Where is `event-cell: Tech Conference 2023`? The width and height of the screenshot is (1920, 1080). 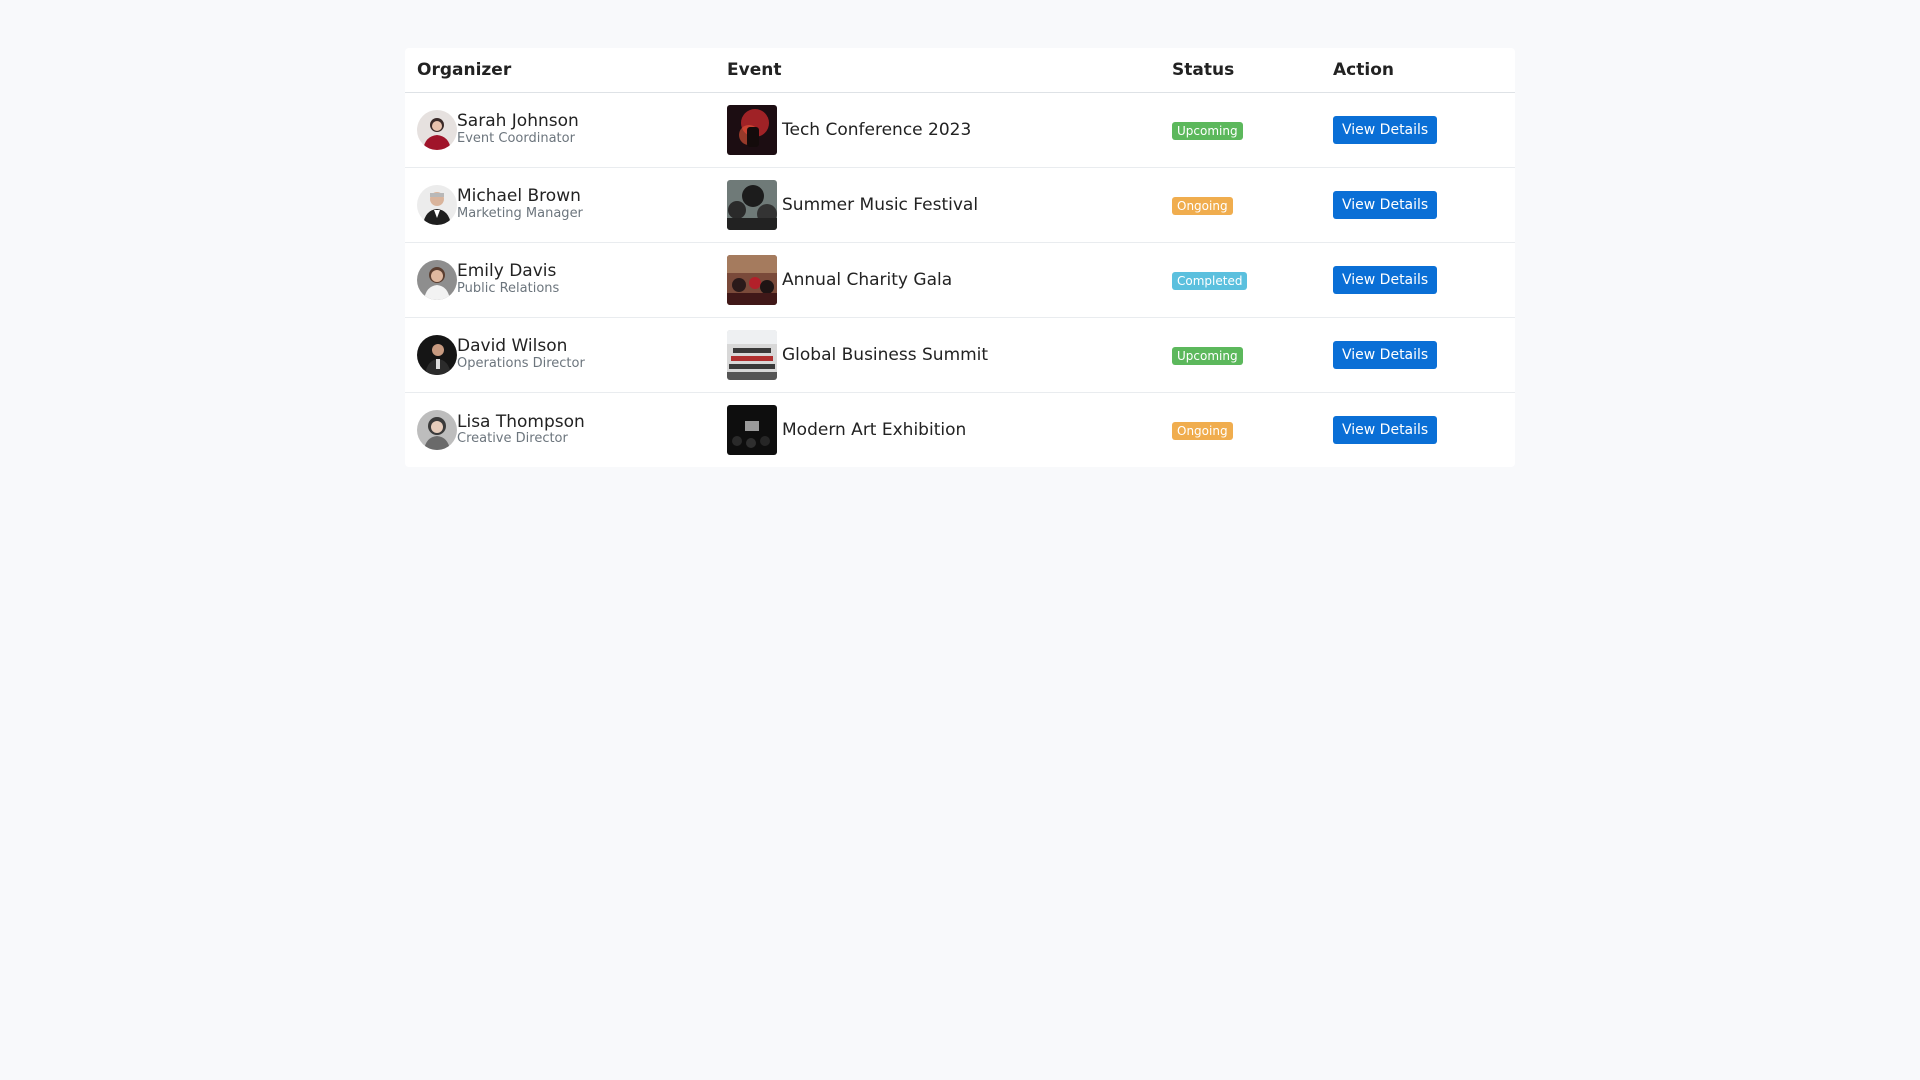
event-cell: Tech Conference 2023 is located at coordinates (937, 129).